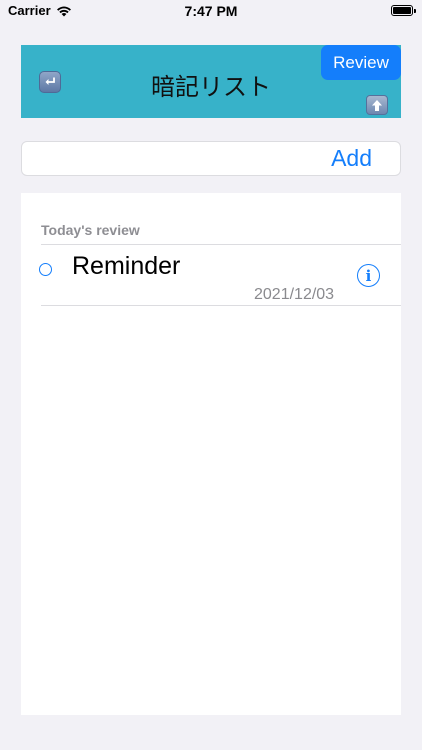 The width and height of the screenshot is (422, 750). I want to click on up-arrow-icon, so click(377, 105).